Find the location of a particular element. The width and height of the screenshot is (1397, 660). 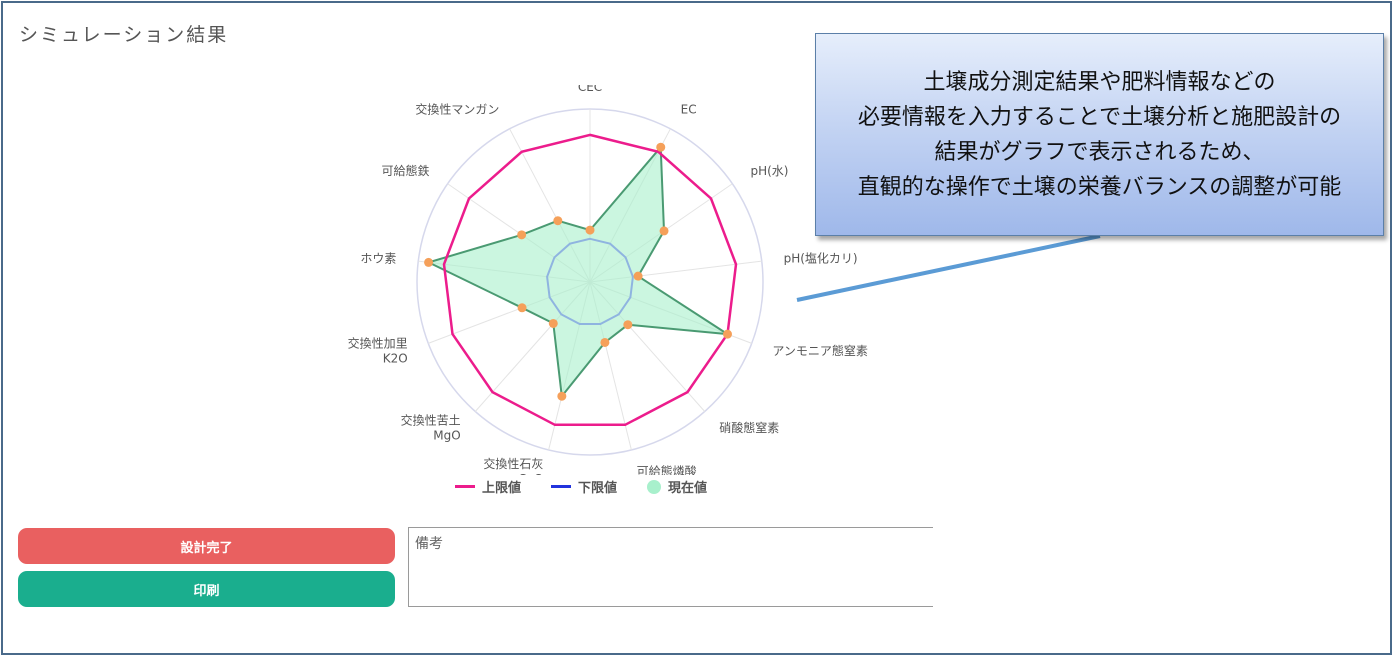

axis-label-line: 交換性石灰 is located at coordinates (513, 463).